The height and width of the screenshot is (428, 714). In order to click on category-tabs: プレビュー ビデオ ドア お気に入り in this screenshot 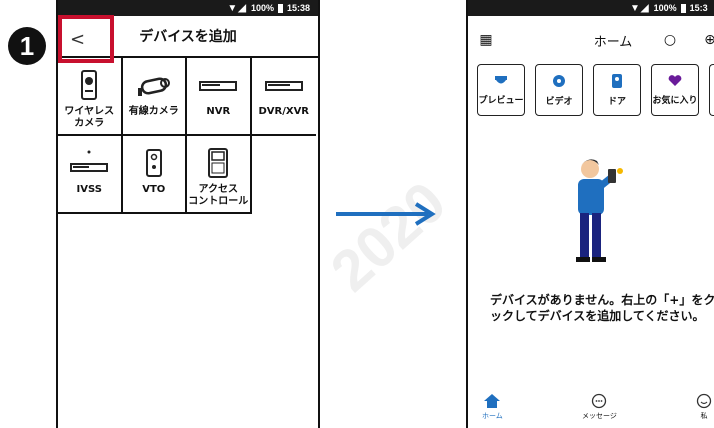, I will do `click(591, 90)`.